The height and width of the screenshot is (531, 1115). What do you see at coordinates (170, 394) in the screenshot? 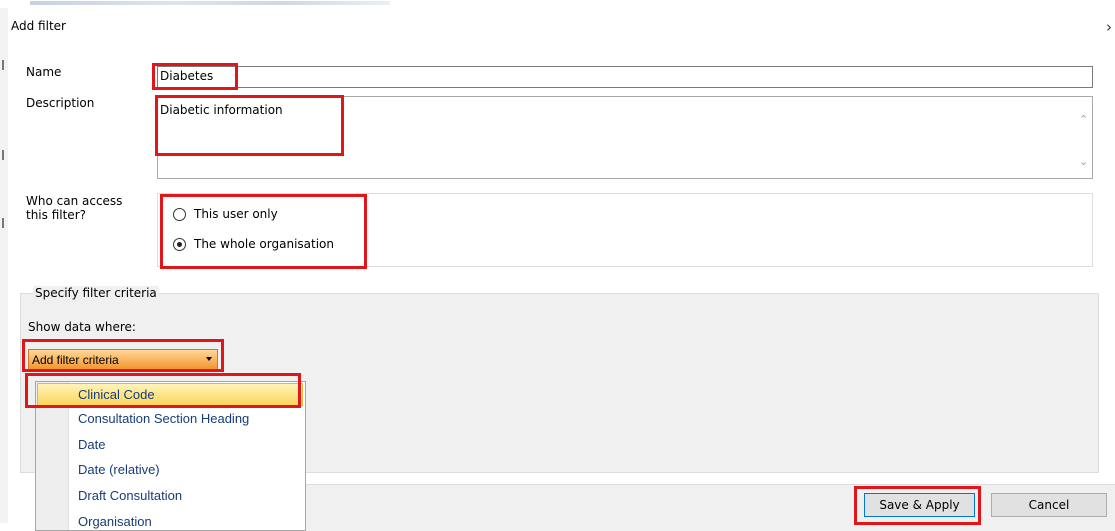
I see `dropdown-hover-highlight` at bounding box center [170, 394].